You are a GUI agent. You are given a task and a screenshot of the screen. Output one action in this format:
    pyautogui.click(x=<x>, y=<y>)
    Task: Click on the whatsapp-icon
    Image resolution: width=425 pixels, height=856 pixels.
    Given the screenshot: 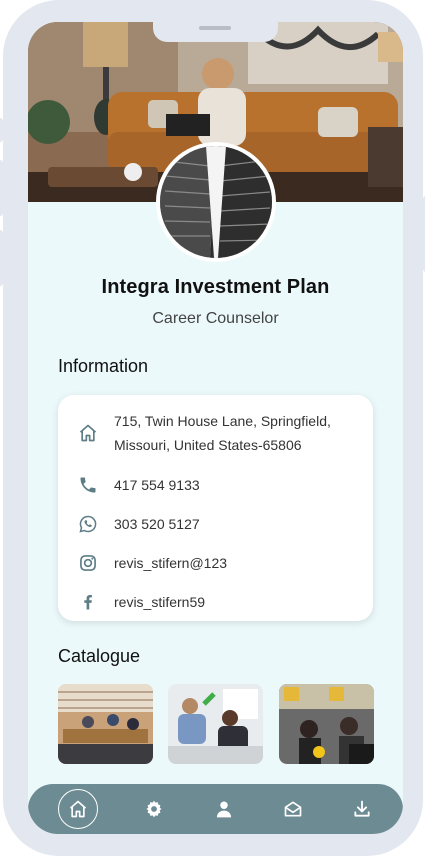 What is the action you would take?
    pyautogui.click(x=88, y=524)
    